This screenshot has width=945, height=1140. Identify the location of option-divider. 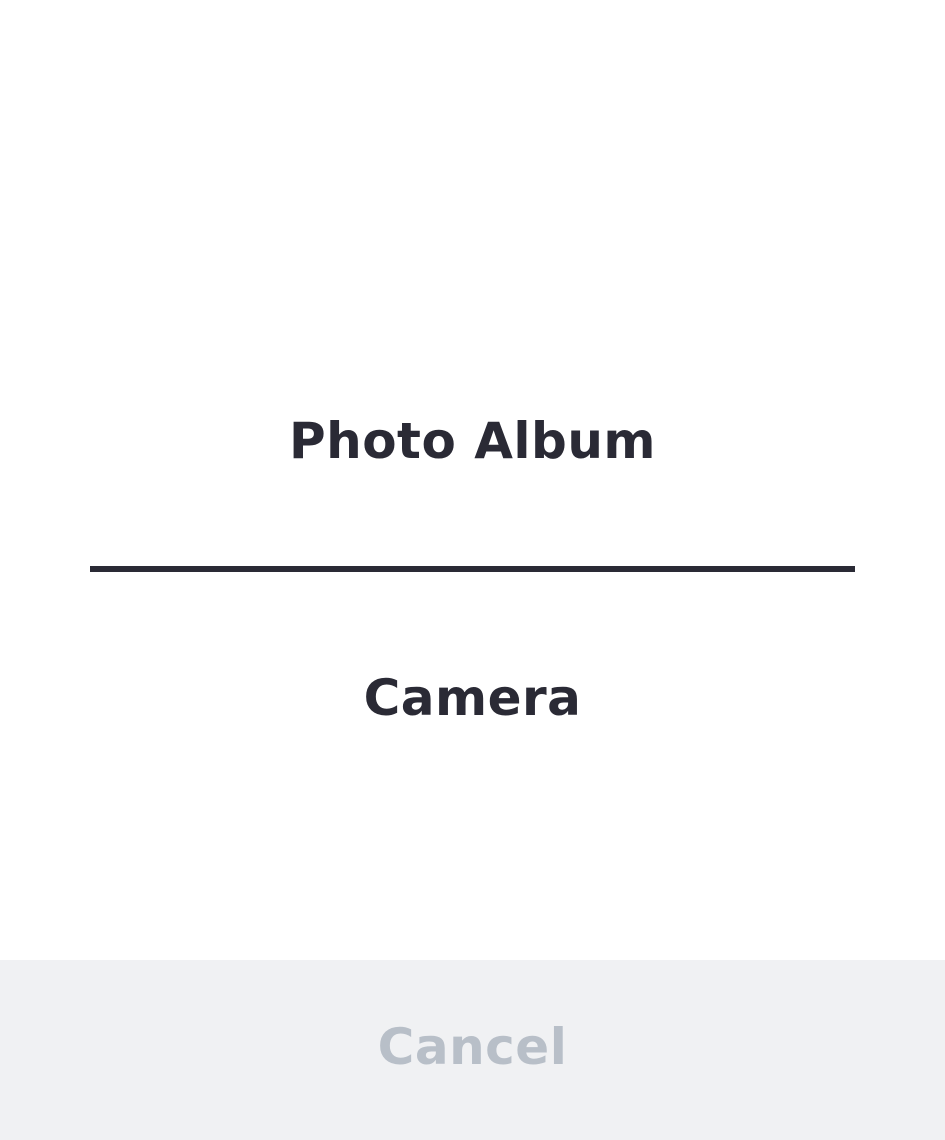
(472, 569).